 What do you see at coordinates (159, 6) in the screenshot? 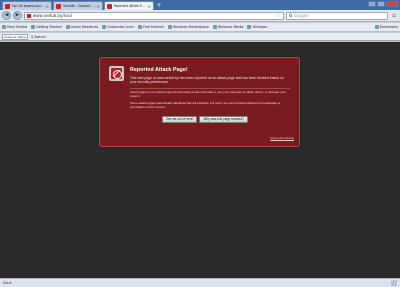
I see `new-tab-button: +` at bounding box center [159, 6].